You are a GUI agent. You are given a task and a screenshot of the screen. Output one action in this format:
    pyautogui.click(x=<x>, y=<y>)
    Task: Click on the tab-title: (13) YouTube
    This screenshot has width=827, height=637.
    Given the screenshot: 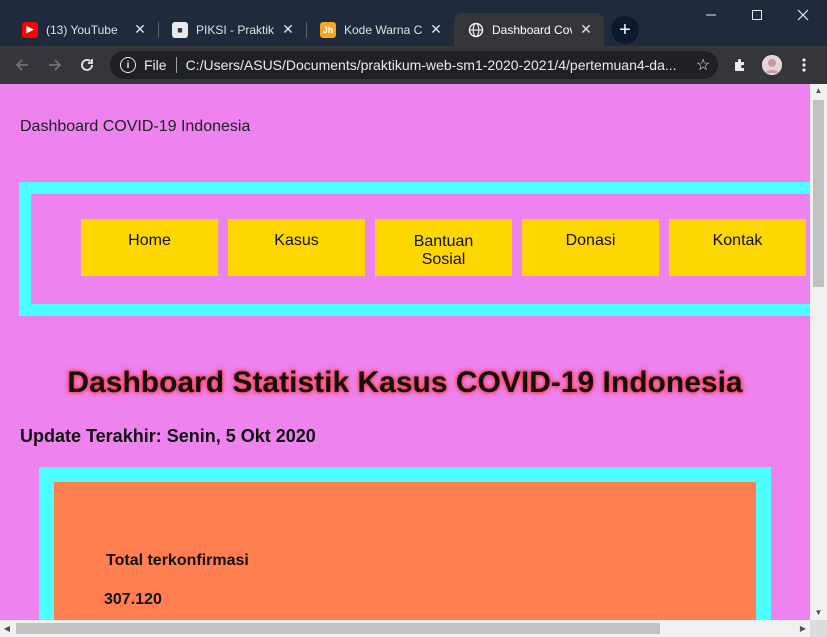 What is the action you would take?
    pyautogui.click(x=82, y=29)
    